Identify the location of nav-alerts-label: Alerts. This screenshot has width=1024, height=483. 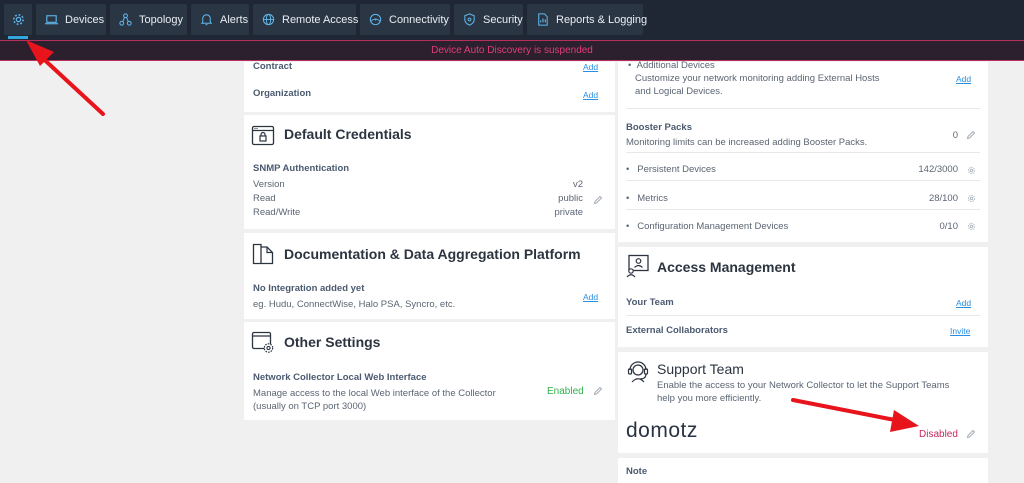
(234, 19).